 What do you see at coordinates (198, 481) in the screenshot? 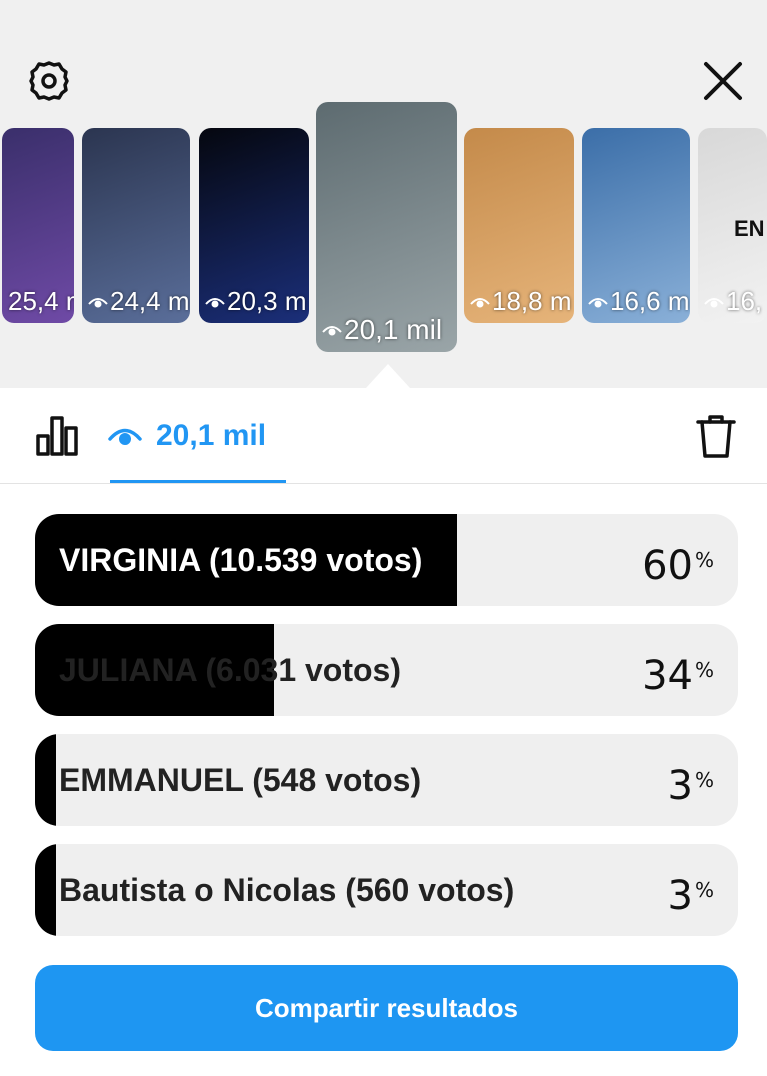
I see `active-tab-indicator` at bounding box center [198, 481].